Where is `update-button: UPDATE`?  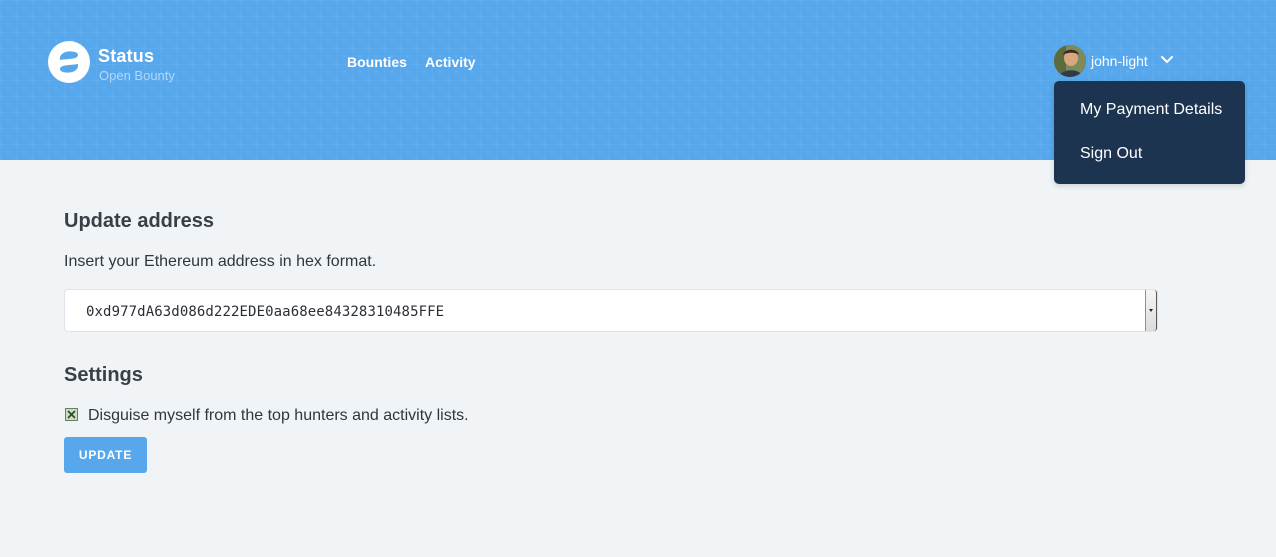
update-button: UPDATE is located at coordinates (105, 455).